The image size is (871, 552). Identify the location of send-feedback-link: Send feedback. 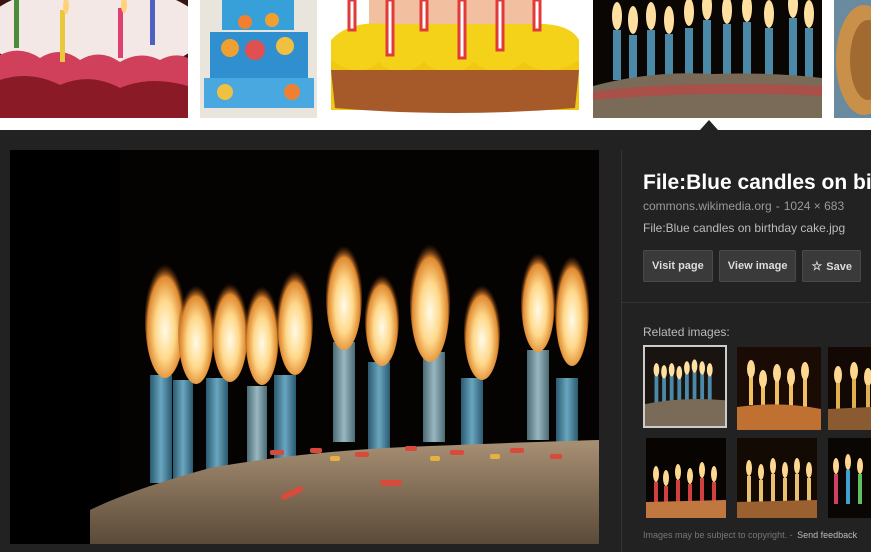
(827, 535).